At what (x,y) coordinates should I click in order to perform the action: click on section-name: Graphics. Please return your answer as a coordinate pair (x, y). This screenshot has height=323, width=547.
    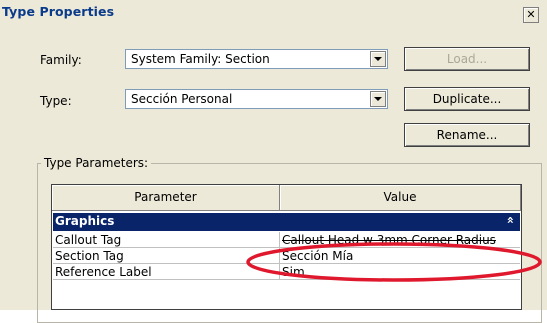
    Looking at the image, I should click on (85, 221).